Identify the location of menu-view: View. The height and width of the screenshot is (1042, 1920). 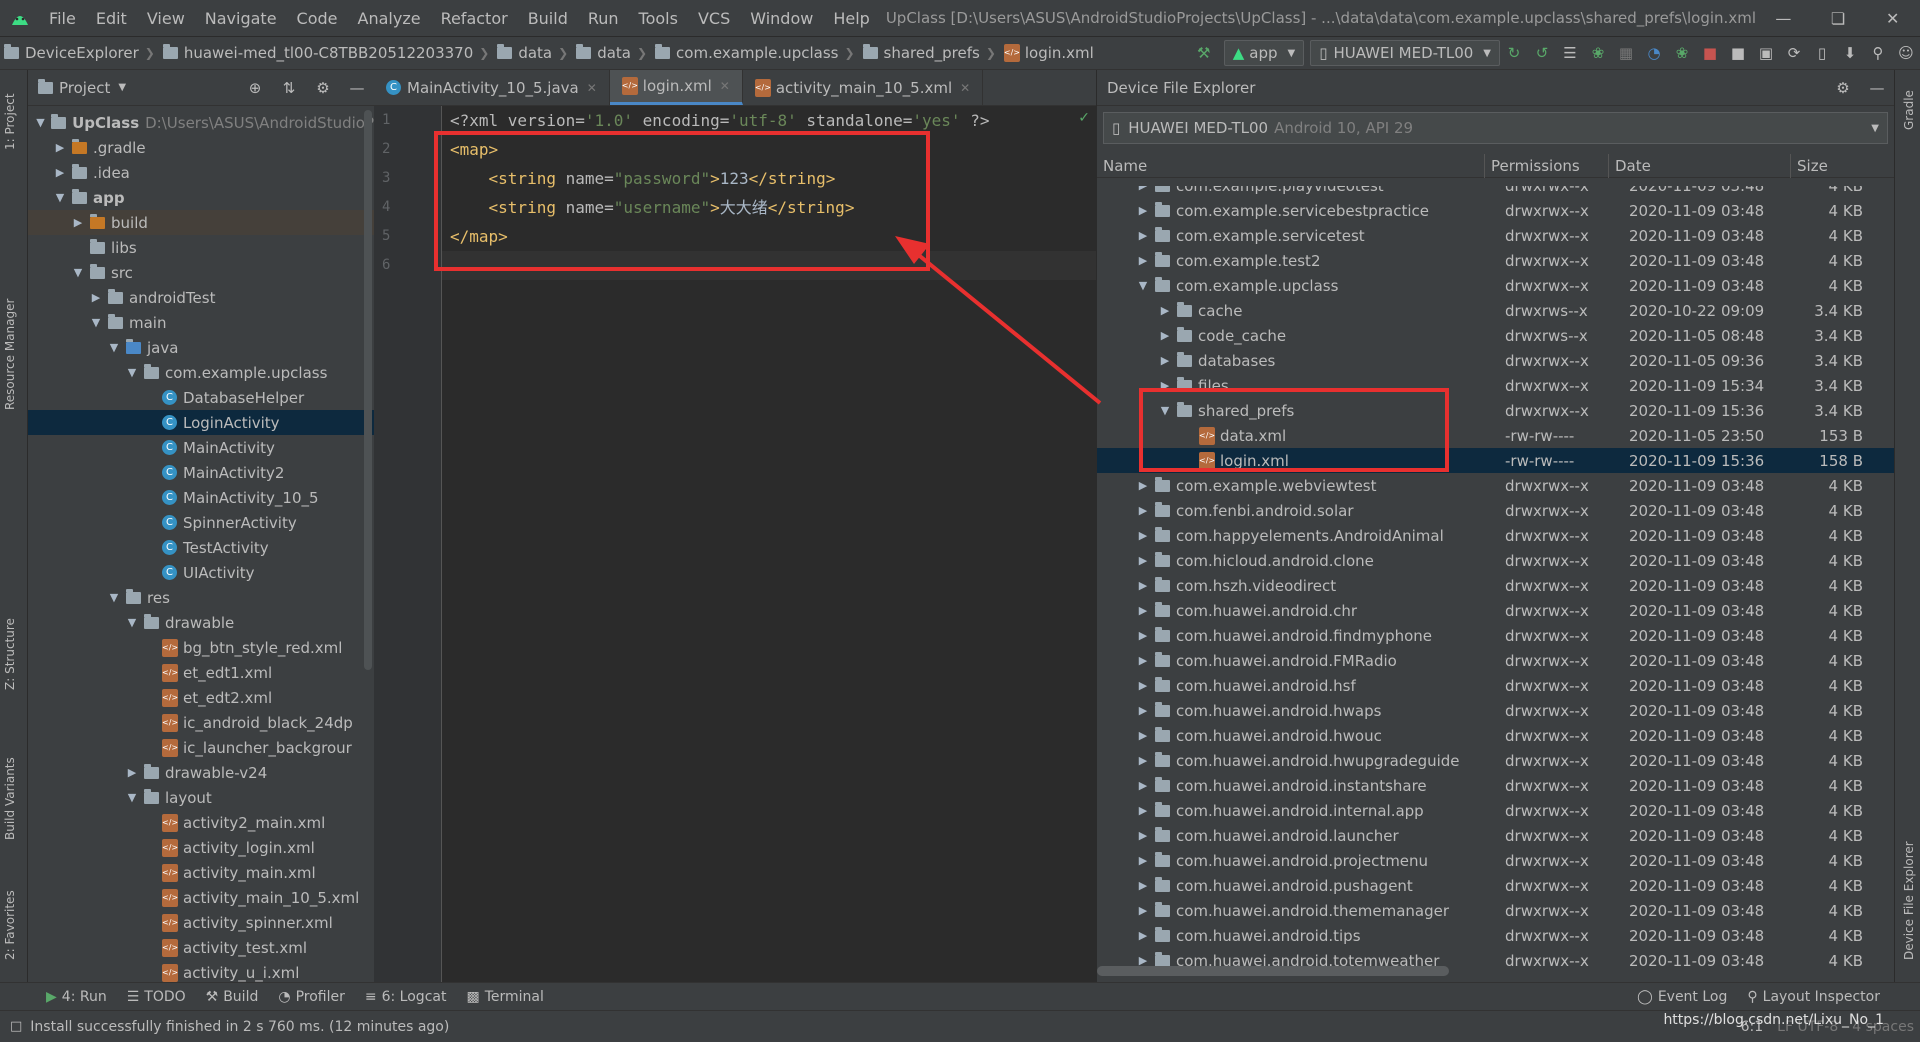
(166, 18).